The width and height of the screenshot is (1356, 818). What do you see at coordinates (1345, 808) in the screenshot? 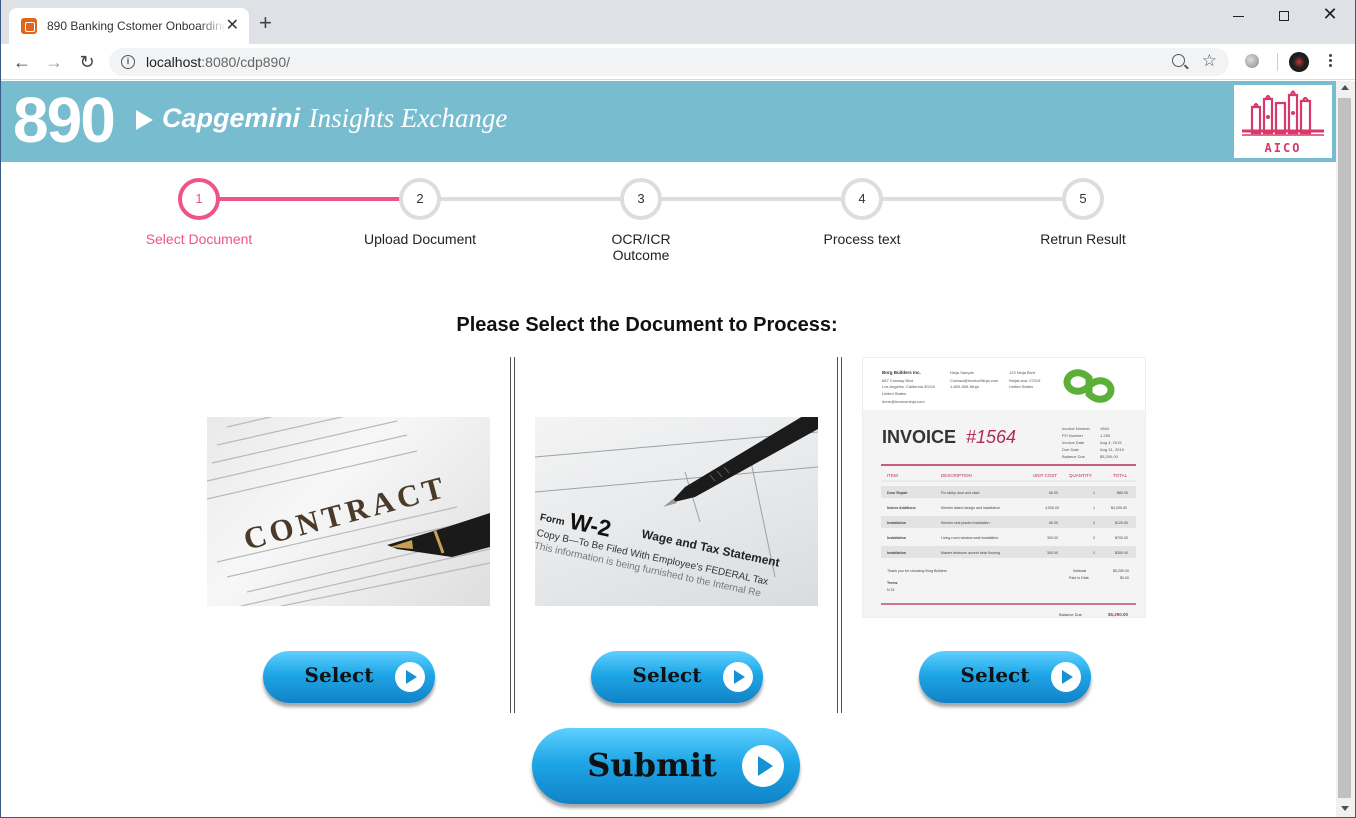
I see `scroll-down-arrow-icon` at bounding box center [1345, 808].